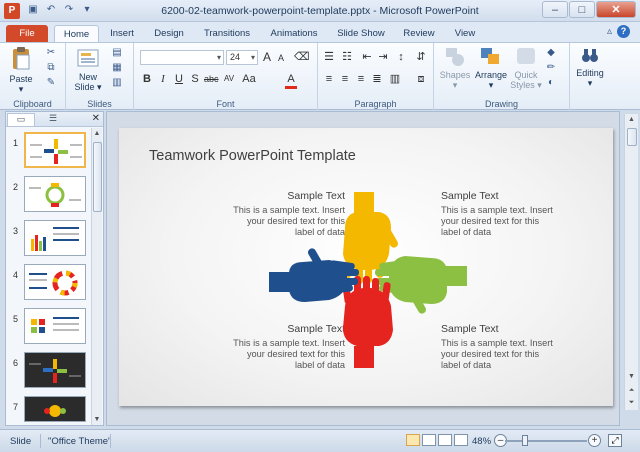  I want to click on slides-thumbnail-panel: ▭ ☰ ✕ 1 2 3 4 5 6 7 ▲ ▼, so click(54, 268).